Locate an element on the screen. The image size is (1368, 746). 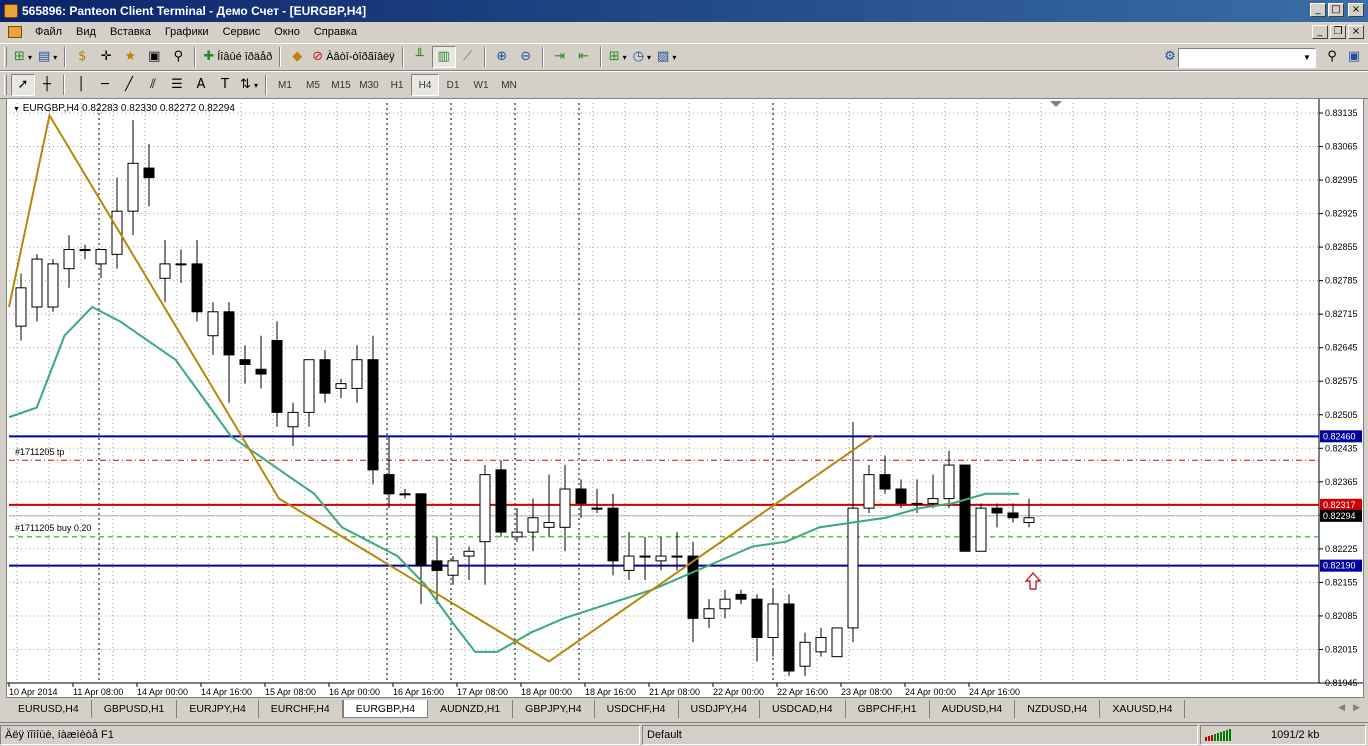
horizontal-line-button: ─ is located at coordinates (105, 85).